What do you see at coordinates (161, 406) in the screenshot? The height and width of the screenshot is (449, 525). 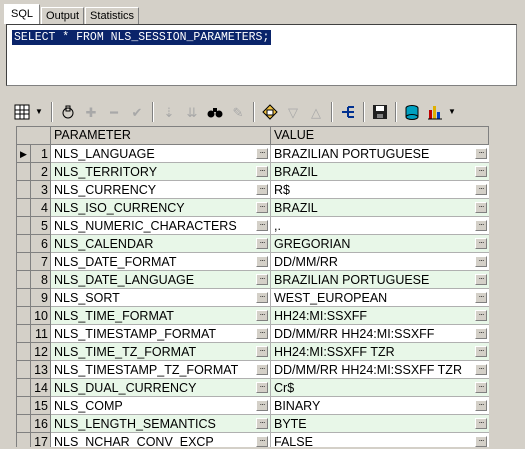 I see `cell-parameter: NLS_COMP ···` at bounding box center [161, 406].